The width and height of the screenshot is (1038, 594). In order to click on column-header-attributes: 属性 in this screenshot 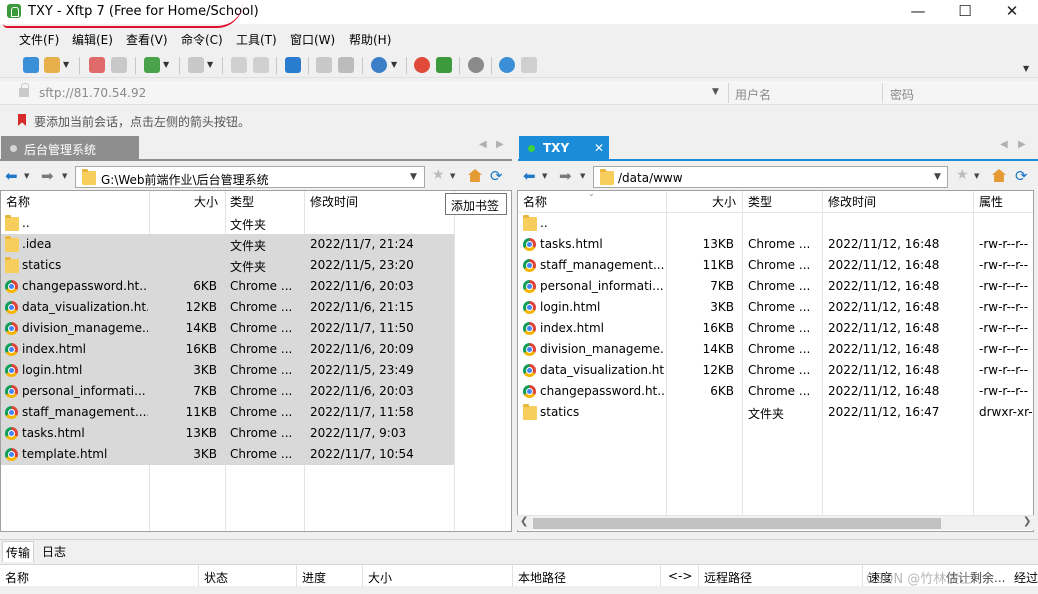, I will do `click(991, 201)`.